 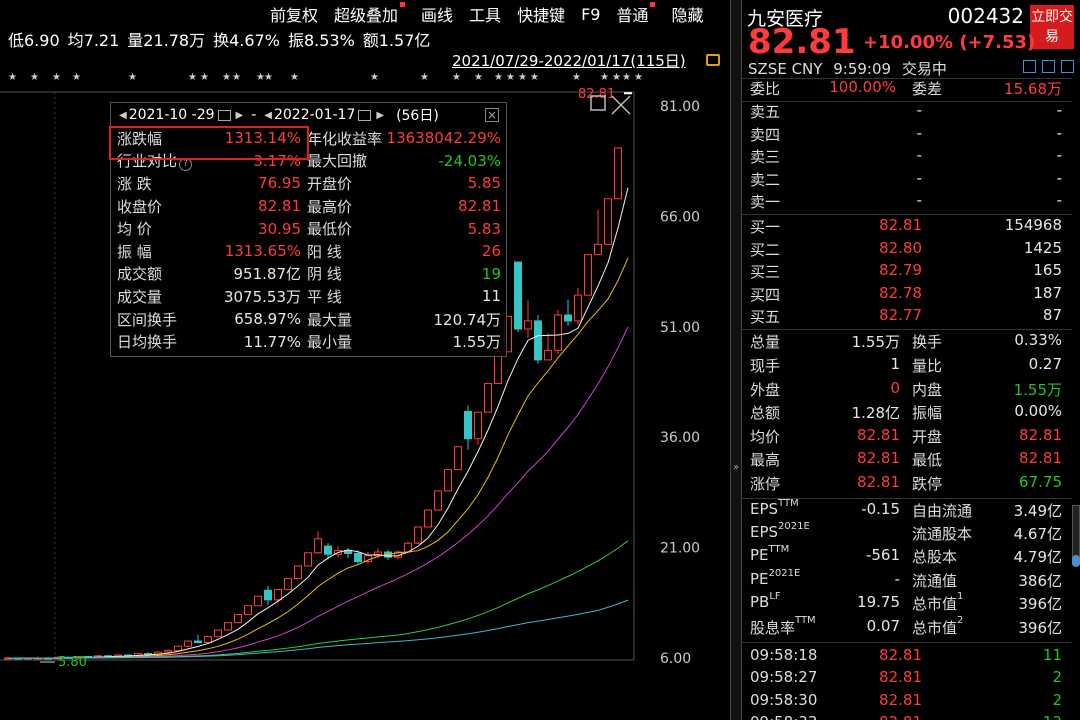 What do you see at coordinates (919, 110) in the screenshot?
I see `ask-price: -` at bounding box center [919, 110].